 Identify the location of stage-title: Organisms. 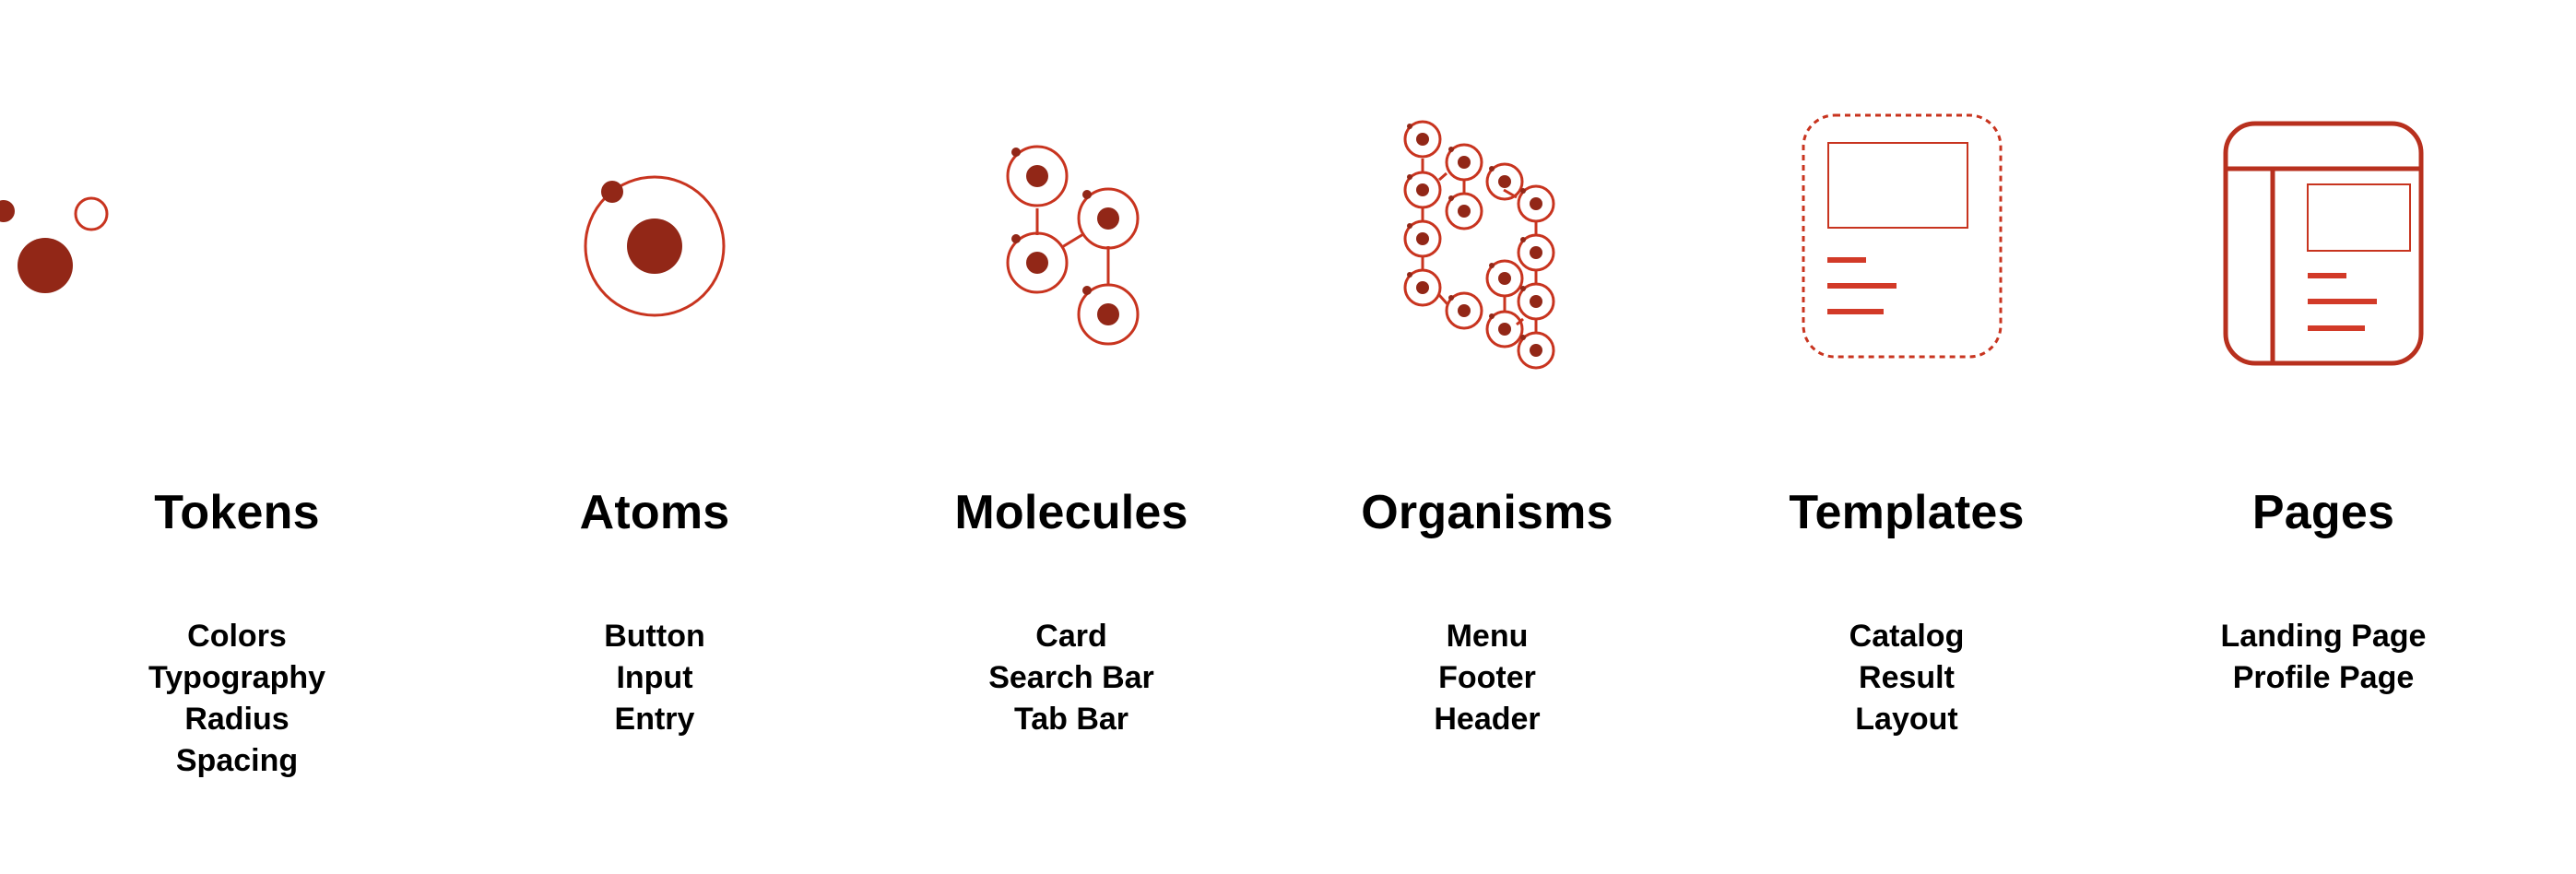
(1487, 512).